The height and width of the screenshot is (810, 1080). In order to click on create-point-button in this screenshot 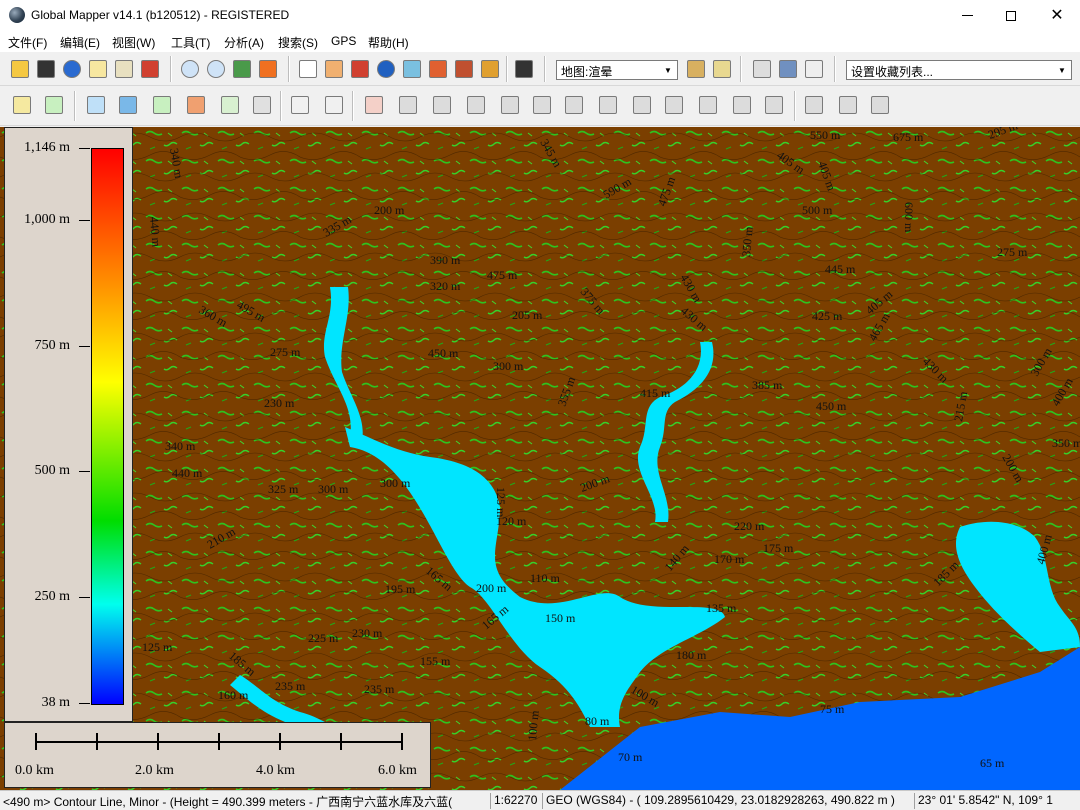, I will do `click(162, 105)`.